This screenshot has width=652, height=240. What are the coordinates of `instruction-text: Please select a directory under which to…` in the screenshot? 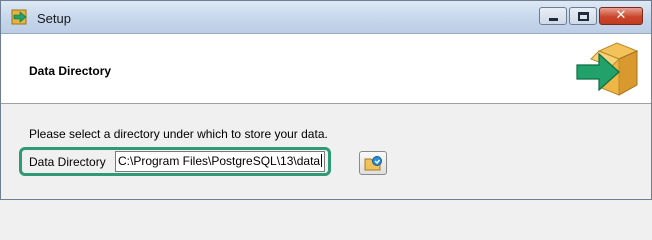 It's located at (178, 134).